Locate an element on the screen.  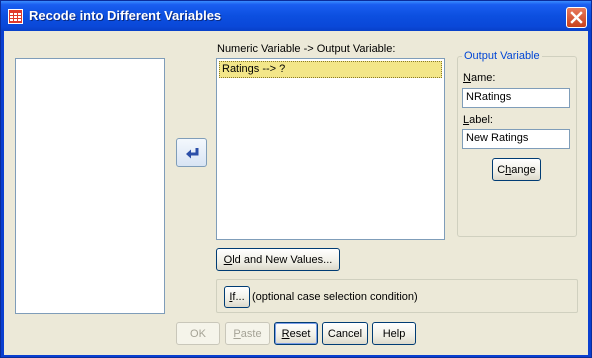
mapping-label: Numeric Variable -> Output Variable: is located at coordinates (306, 49).